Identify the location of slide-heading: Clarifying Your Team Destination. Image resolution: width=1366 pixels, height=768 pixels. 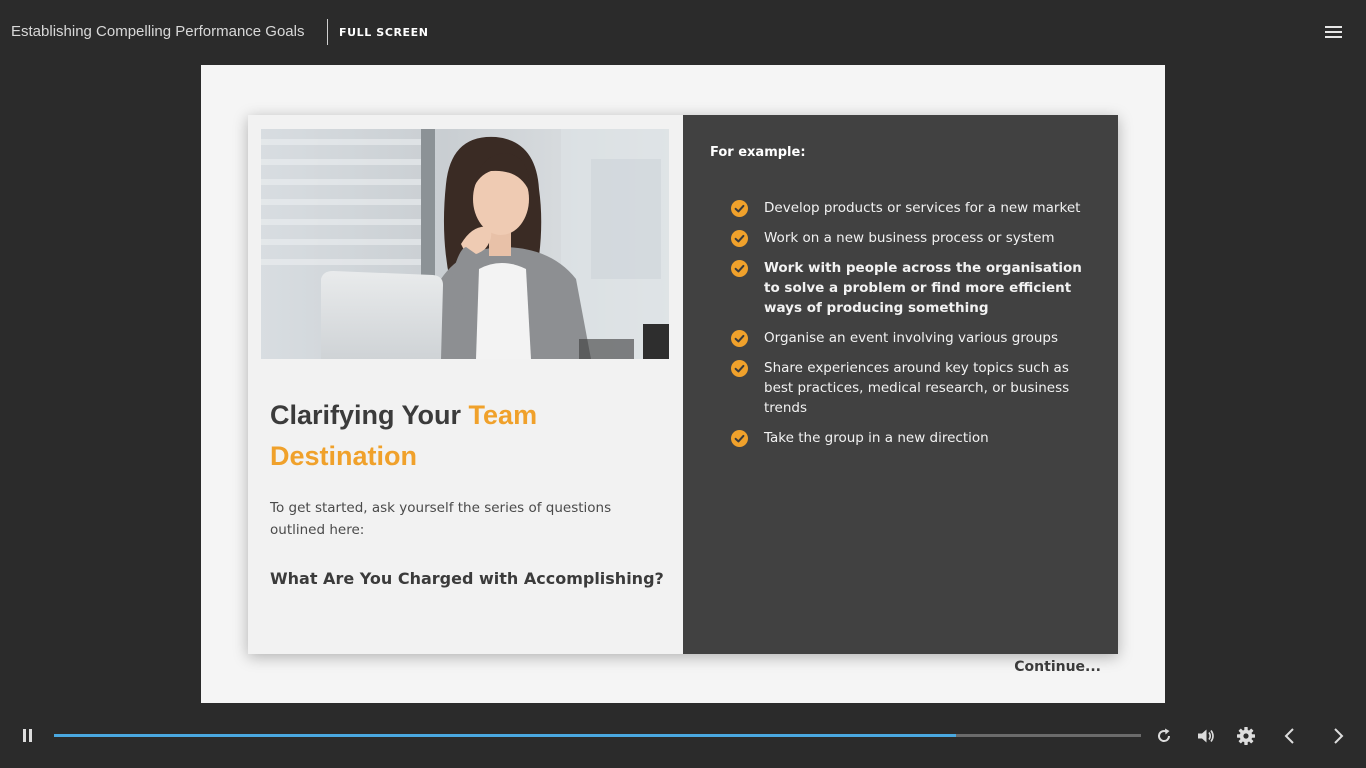
(470, 436).